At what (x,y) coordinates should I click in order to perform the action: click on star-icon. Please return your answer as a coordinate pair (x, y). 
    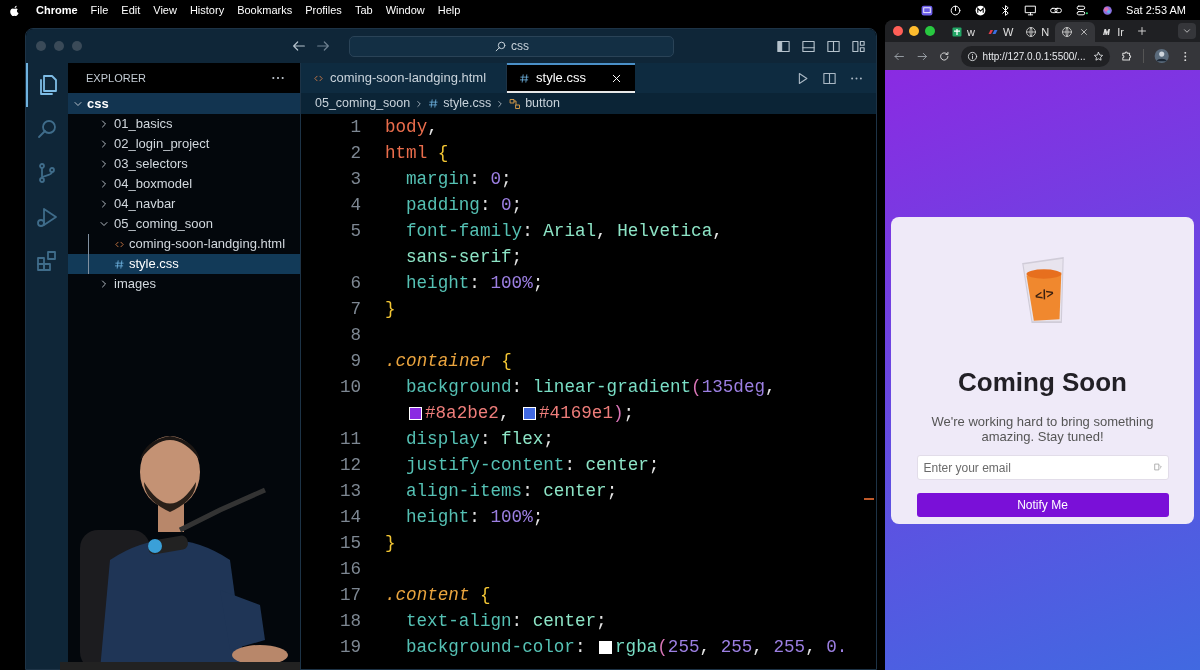
    Looking at the image, I should click on (1098, 56).